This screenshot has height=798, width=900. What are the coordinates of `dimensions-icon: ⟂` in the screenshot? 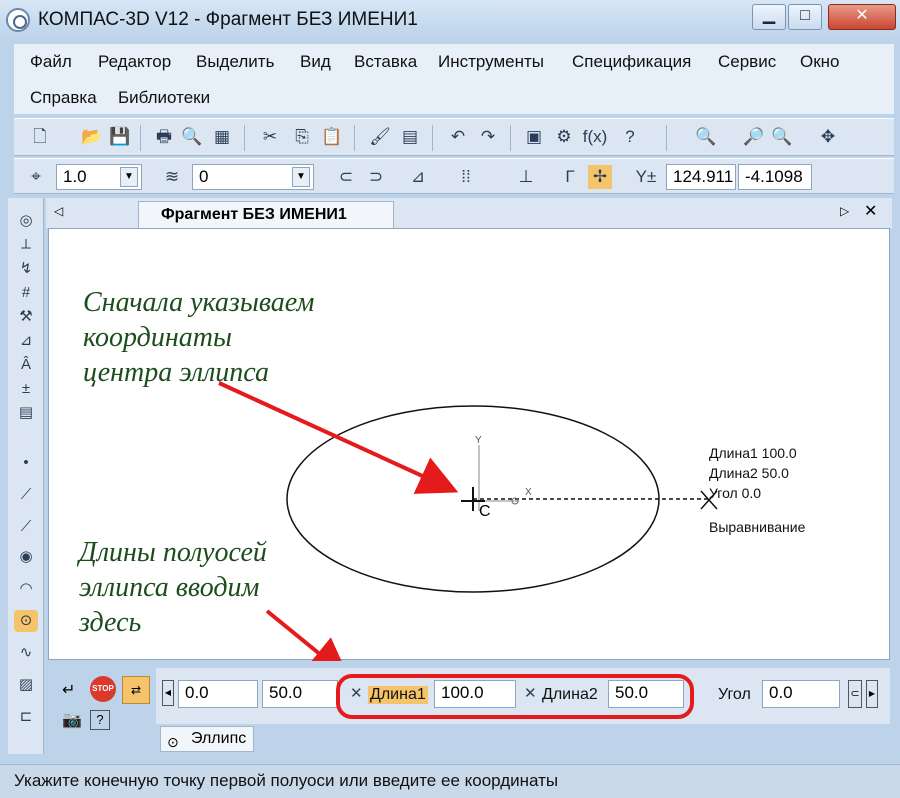 It's located at (26, 245).